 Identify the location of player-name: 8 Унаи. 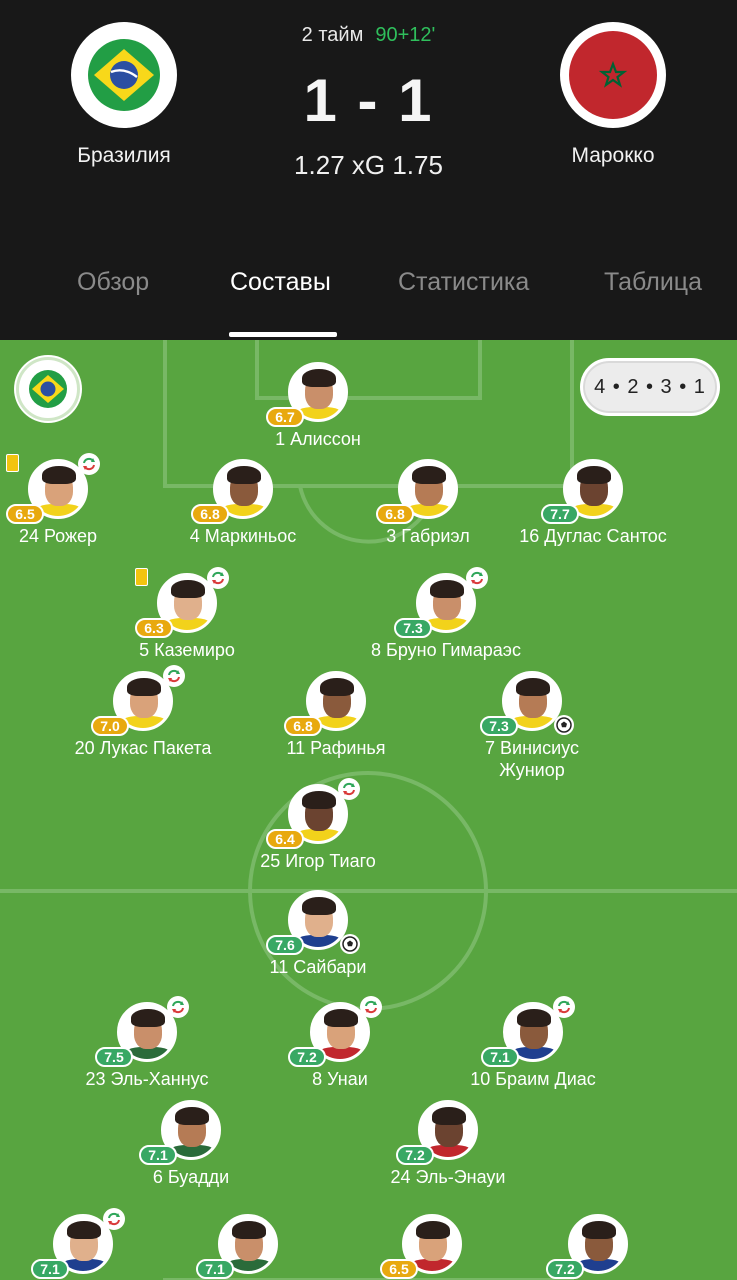
(340, 1079).